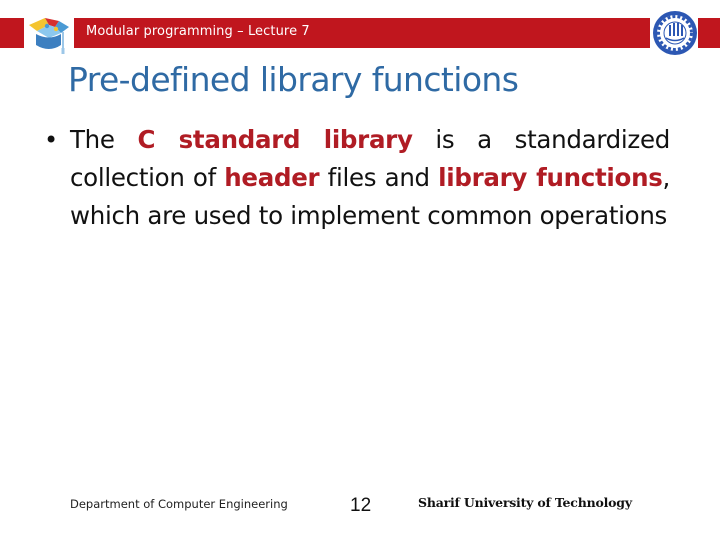 Image resolution: width=720 pixels, height=540 pixels. I want to click on course-title: Modular programming – Lecture 7, so click(198, 31).